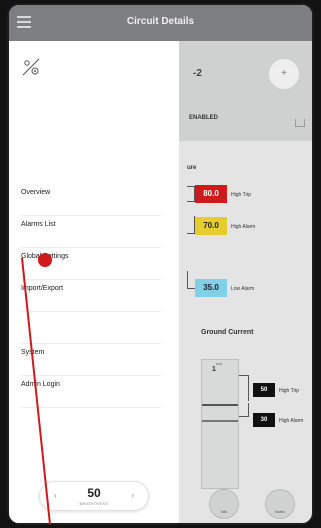 The width and height of the screenshot is (321, 528). I want to click on annotation-pointer-dot, so click(45, 260).